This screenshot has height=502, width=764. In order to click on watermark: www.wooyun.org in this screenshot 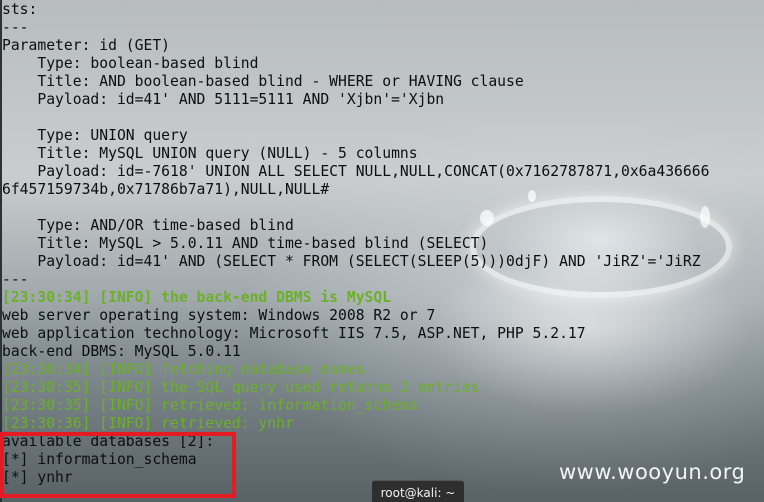, I will do `click(652, 472)`.